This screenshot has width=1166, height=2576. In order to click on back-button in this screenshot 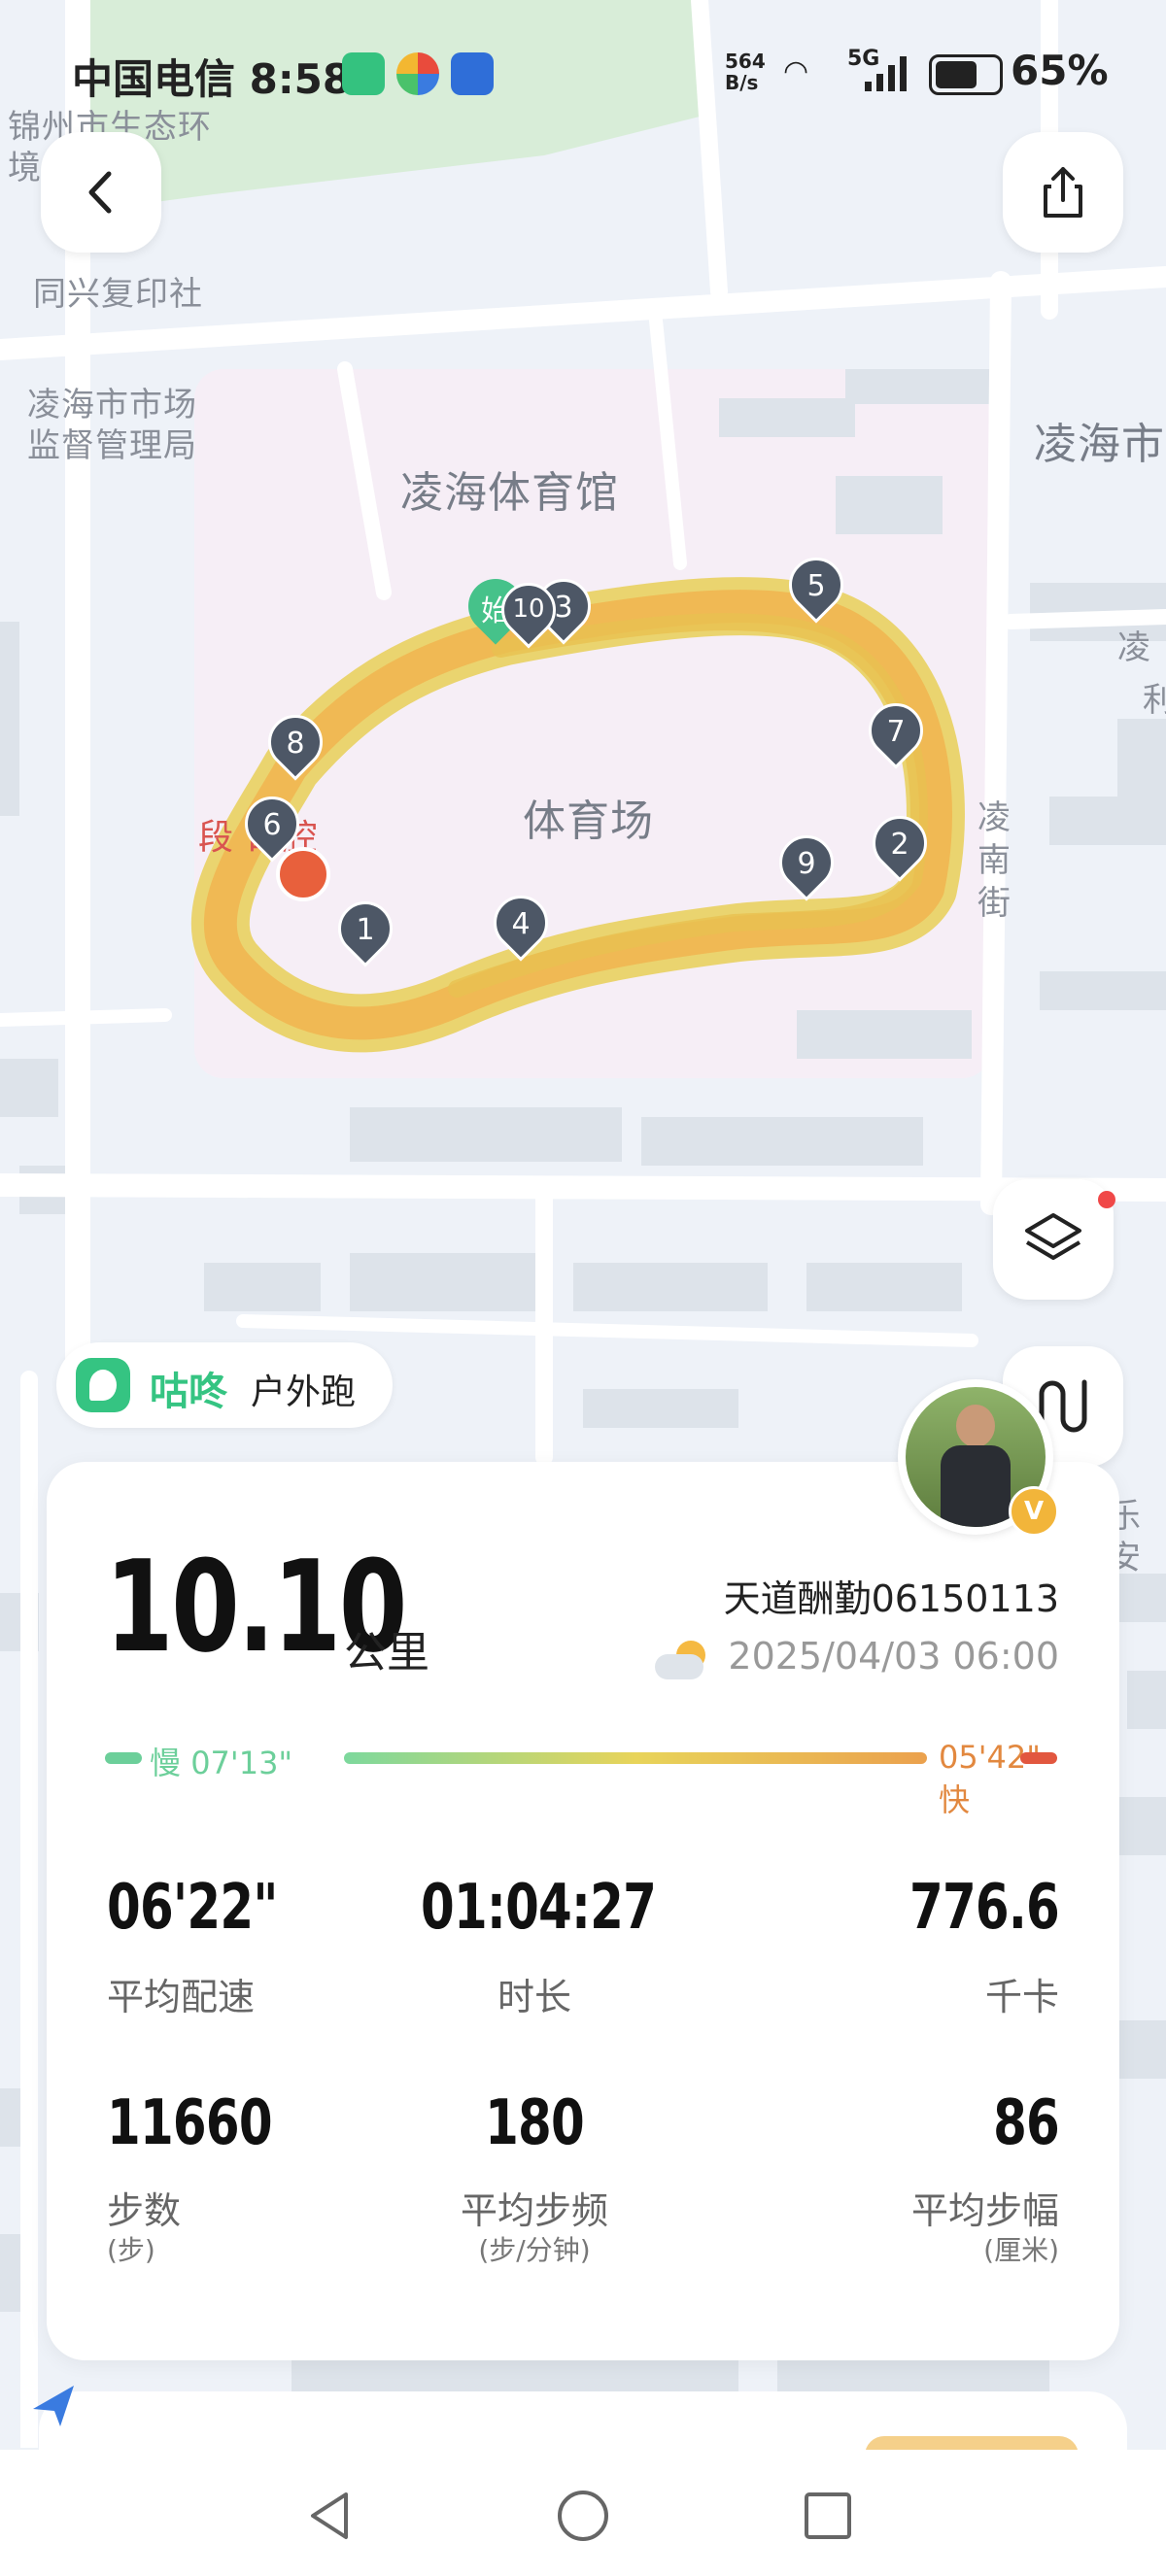, I will do `click(101, 192)`.